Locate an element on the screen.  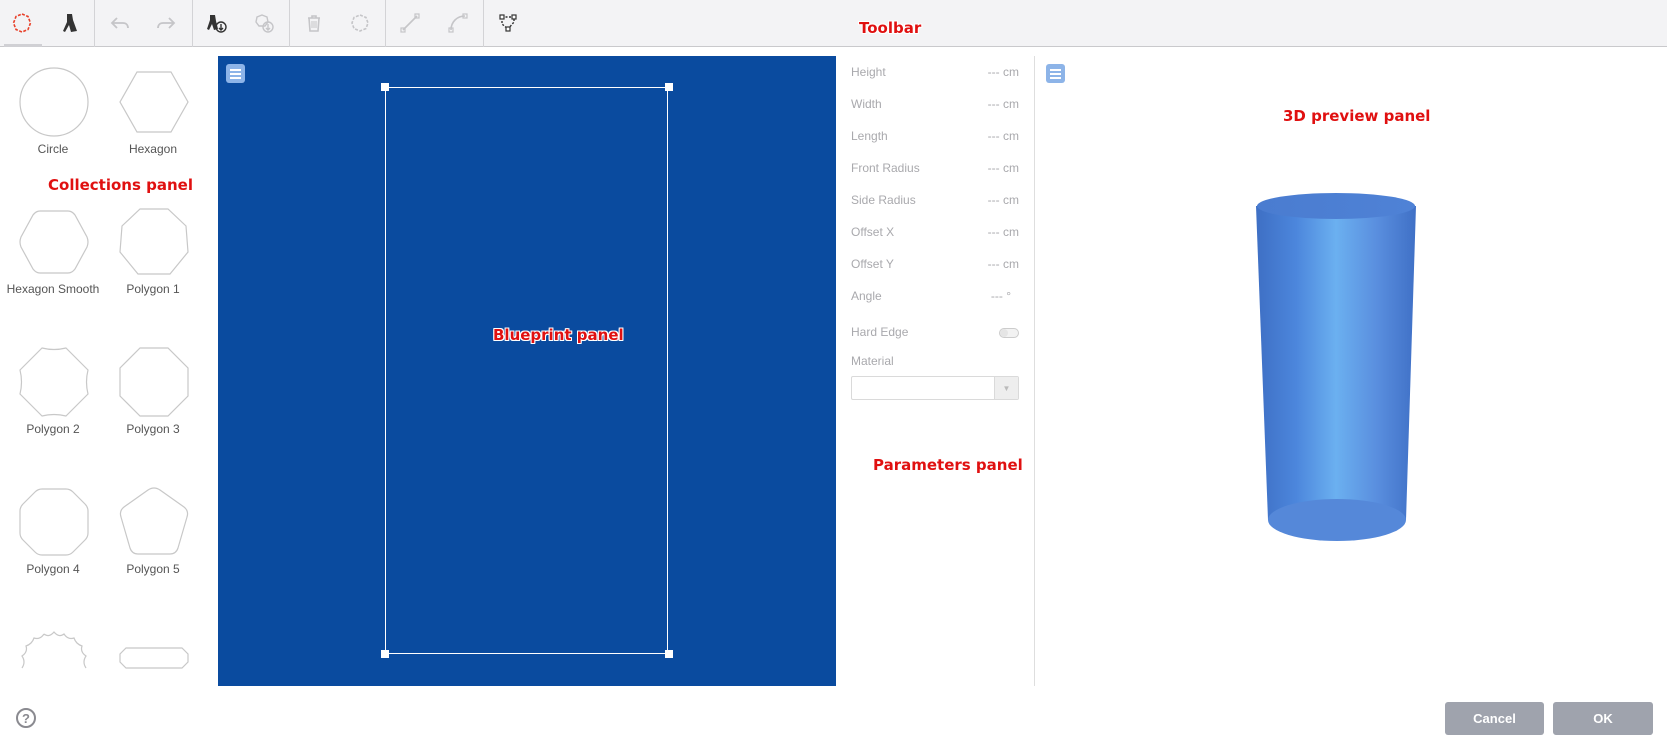
chevron-down-icon: ▼ is located at coordinates (1006, 388).